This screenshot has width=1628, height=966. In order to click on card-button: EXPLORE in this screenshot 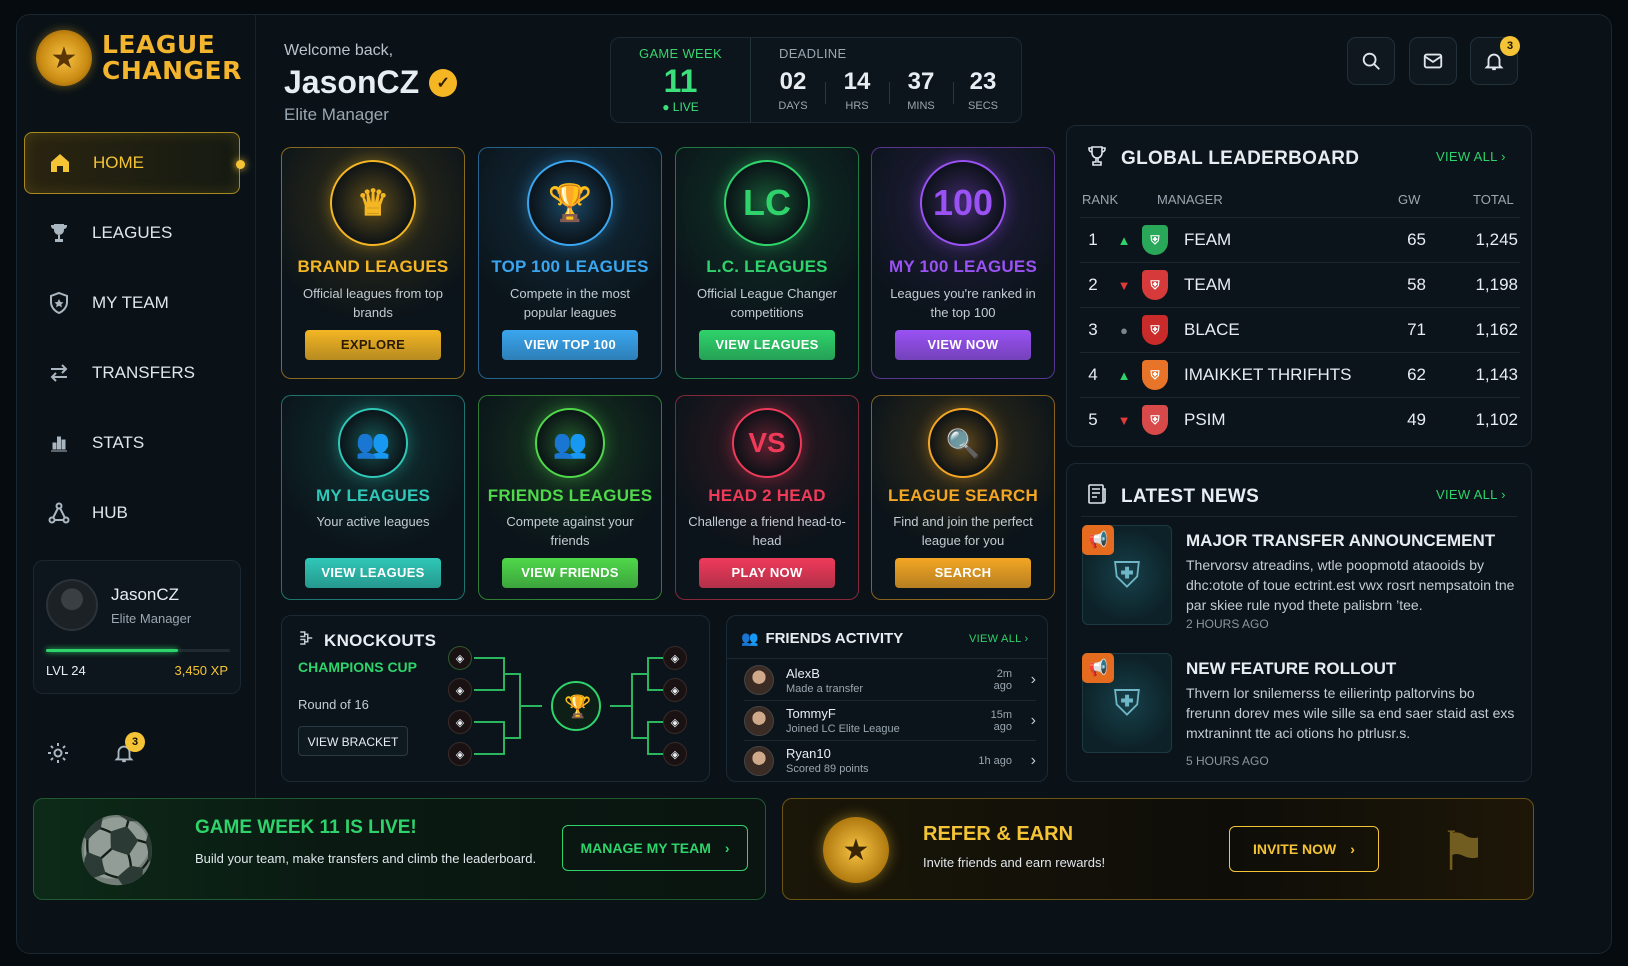, I will do `click(373, 345)`.